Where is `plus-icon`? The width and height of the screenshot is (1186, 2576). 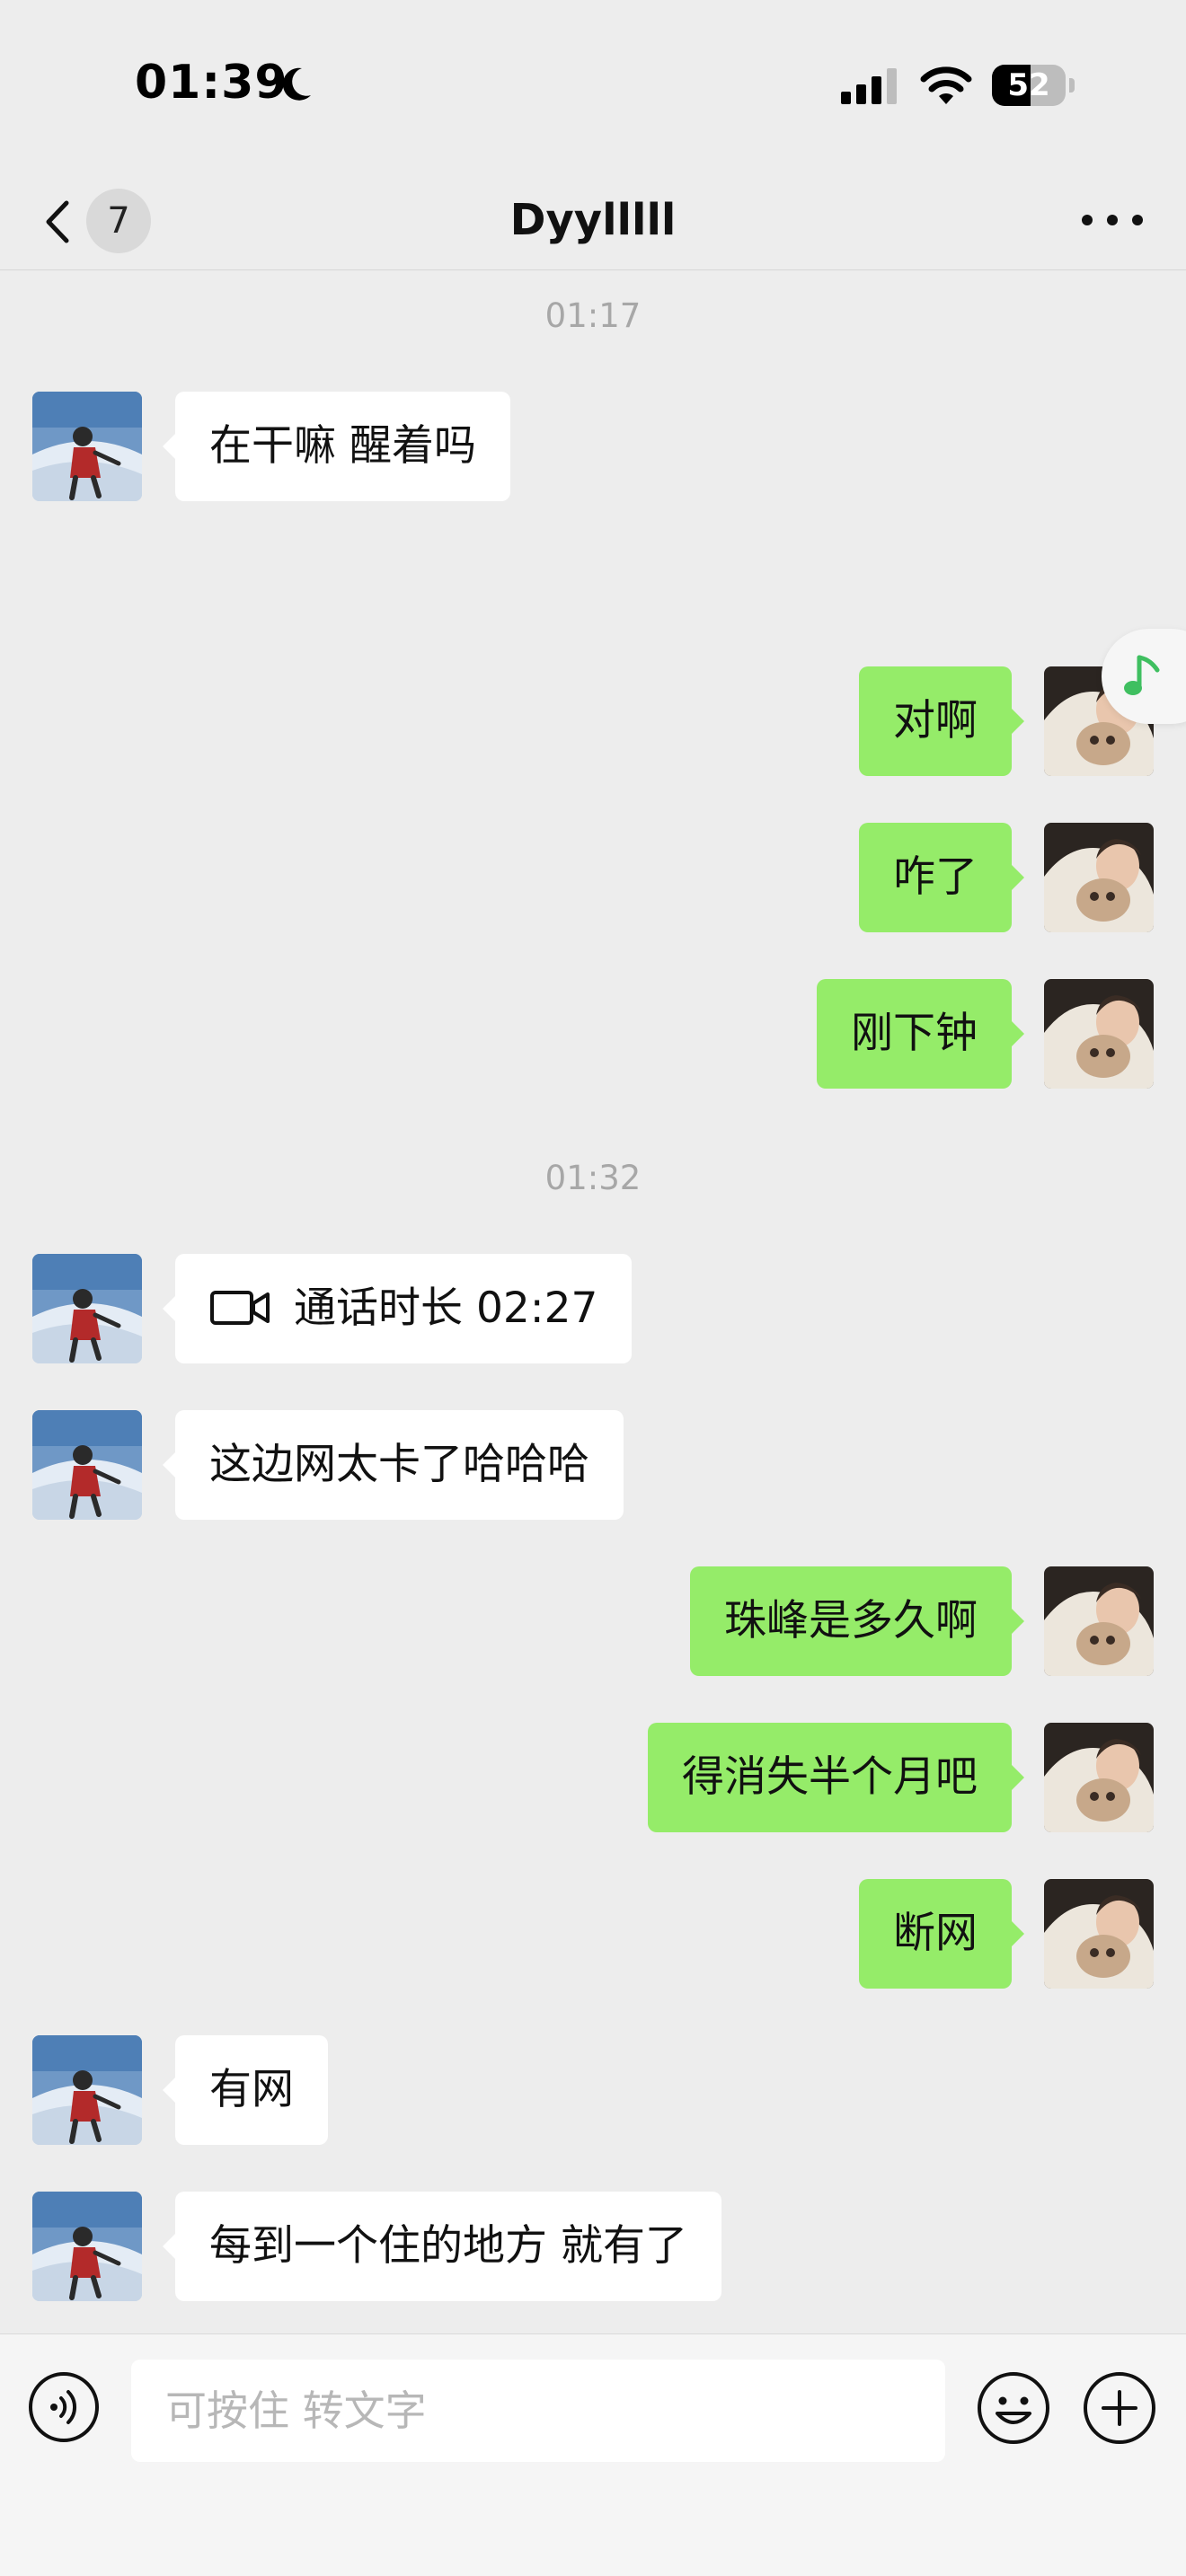
plus-icon is located at coordinates (1119, 2408).